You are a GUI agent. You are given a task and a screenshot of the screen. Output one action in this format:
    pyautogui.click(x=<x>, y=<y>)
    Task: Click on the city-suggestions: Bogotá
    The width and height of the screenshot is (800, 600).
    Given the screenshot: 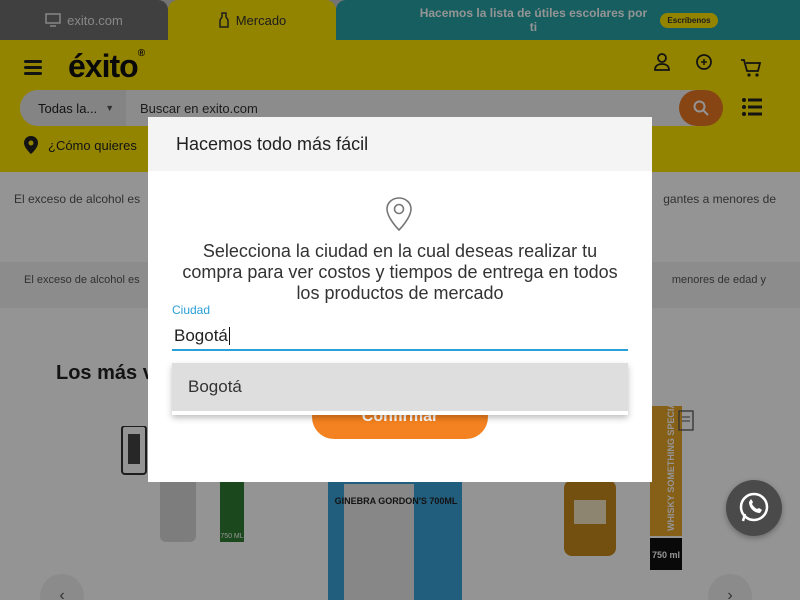 What is the action you would take?
    pyautogui.click(x=400, y=389)
    